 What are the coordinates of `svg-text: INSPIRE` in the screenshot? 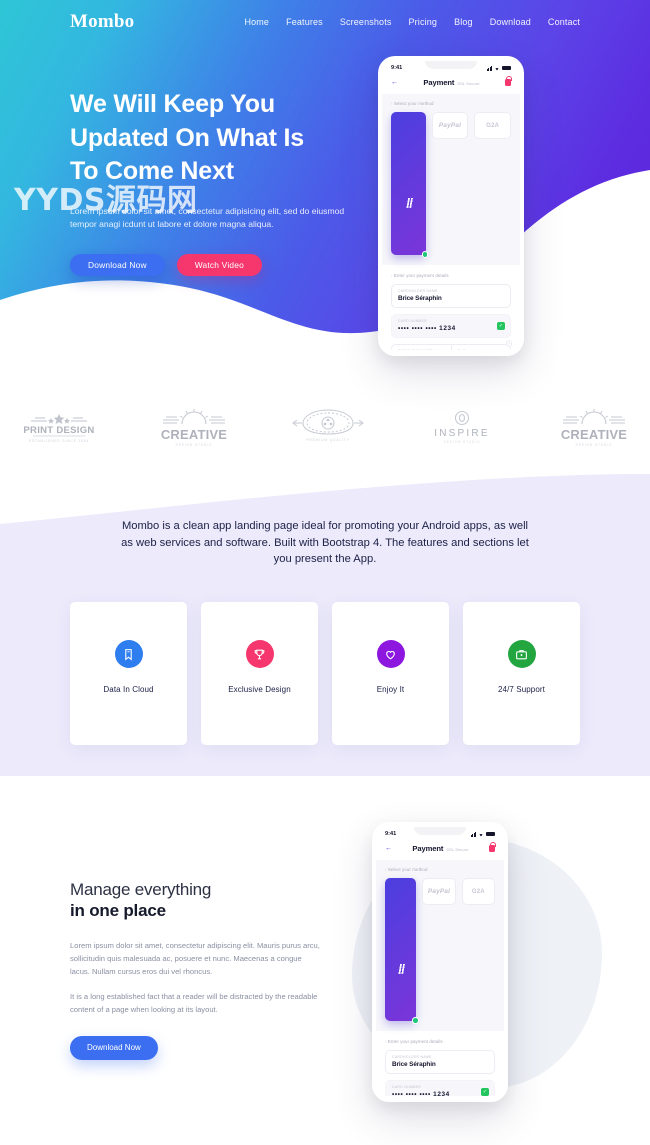 It's located at (461, 433).